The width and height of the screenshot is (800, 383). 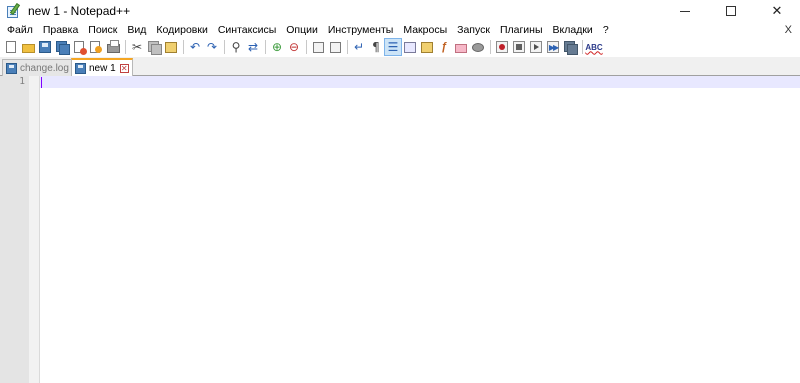 I want to click on replace-button: ⇄, so click(x=253, y=47).